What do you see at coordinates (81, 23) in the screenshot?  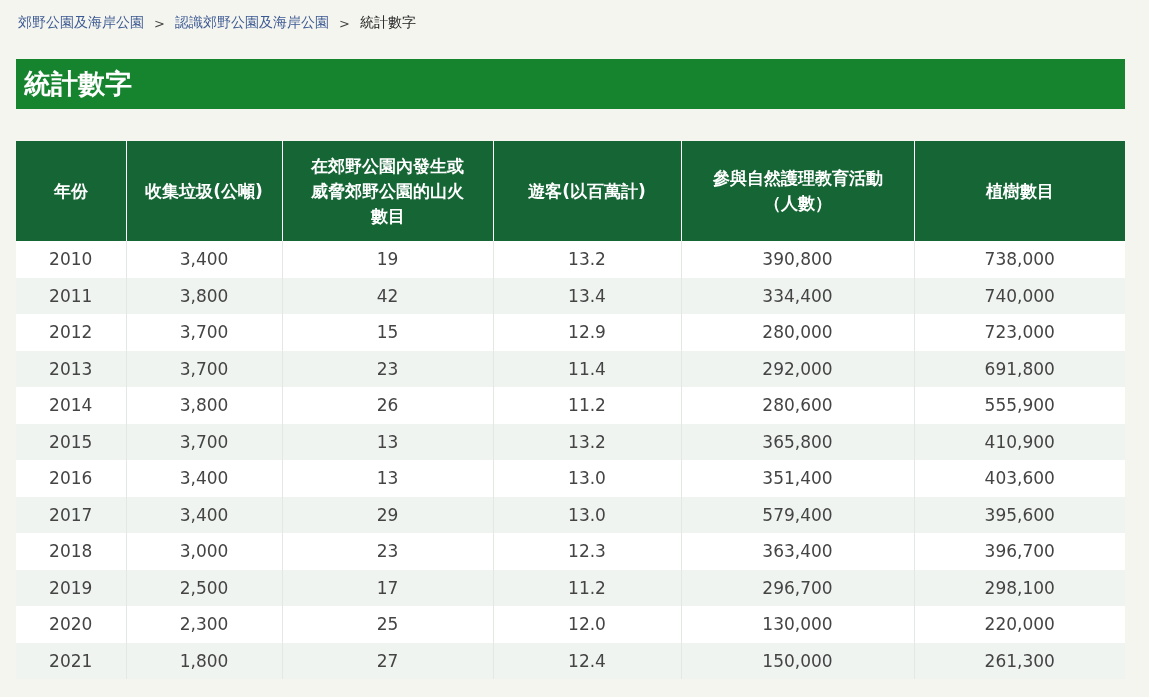 I see `breadcrumb-link: 郊野公園及海岸公園` at bounding box center [81, 23].